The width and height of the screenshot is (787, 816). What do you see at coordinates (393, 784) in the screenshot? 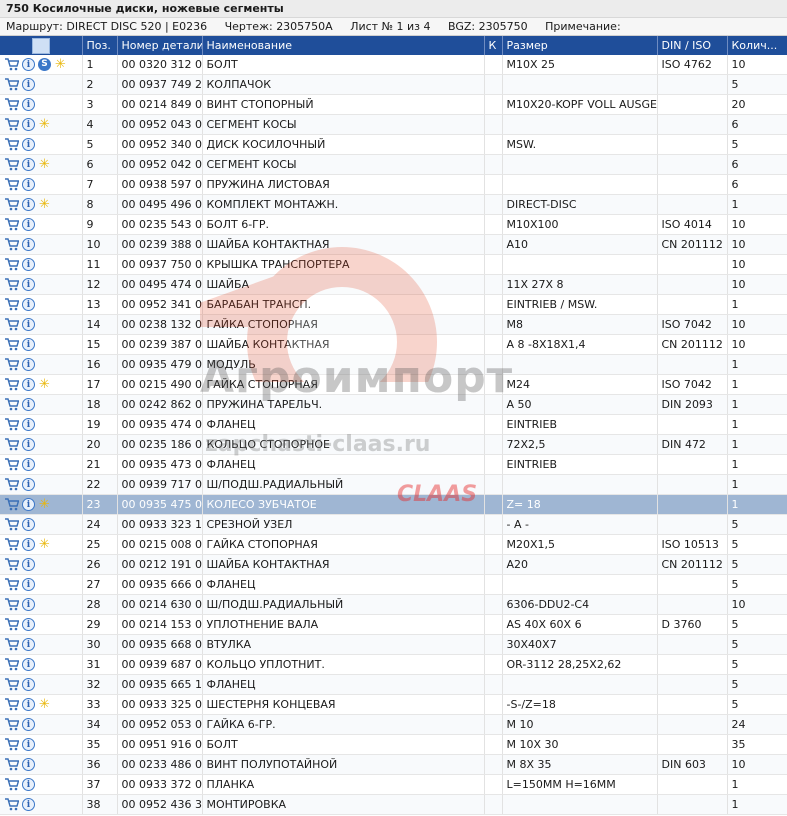
I see `table-row: i 37 00 0933 372 0 ПЛАНКА L=150MM H=16MM 1` at bounding box center [393, 784].